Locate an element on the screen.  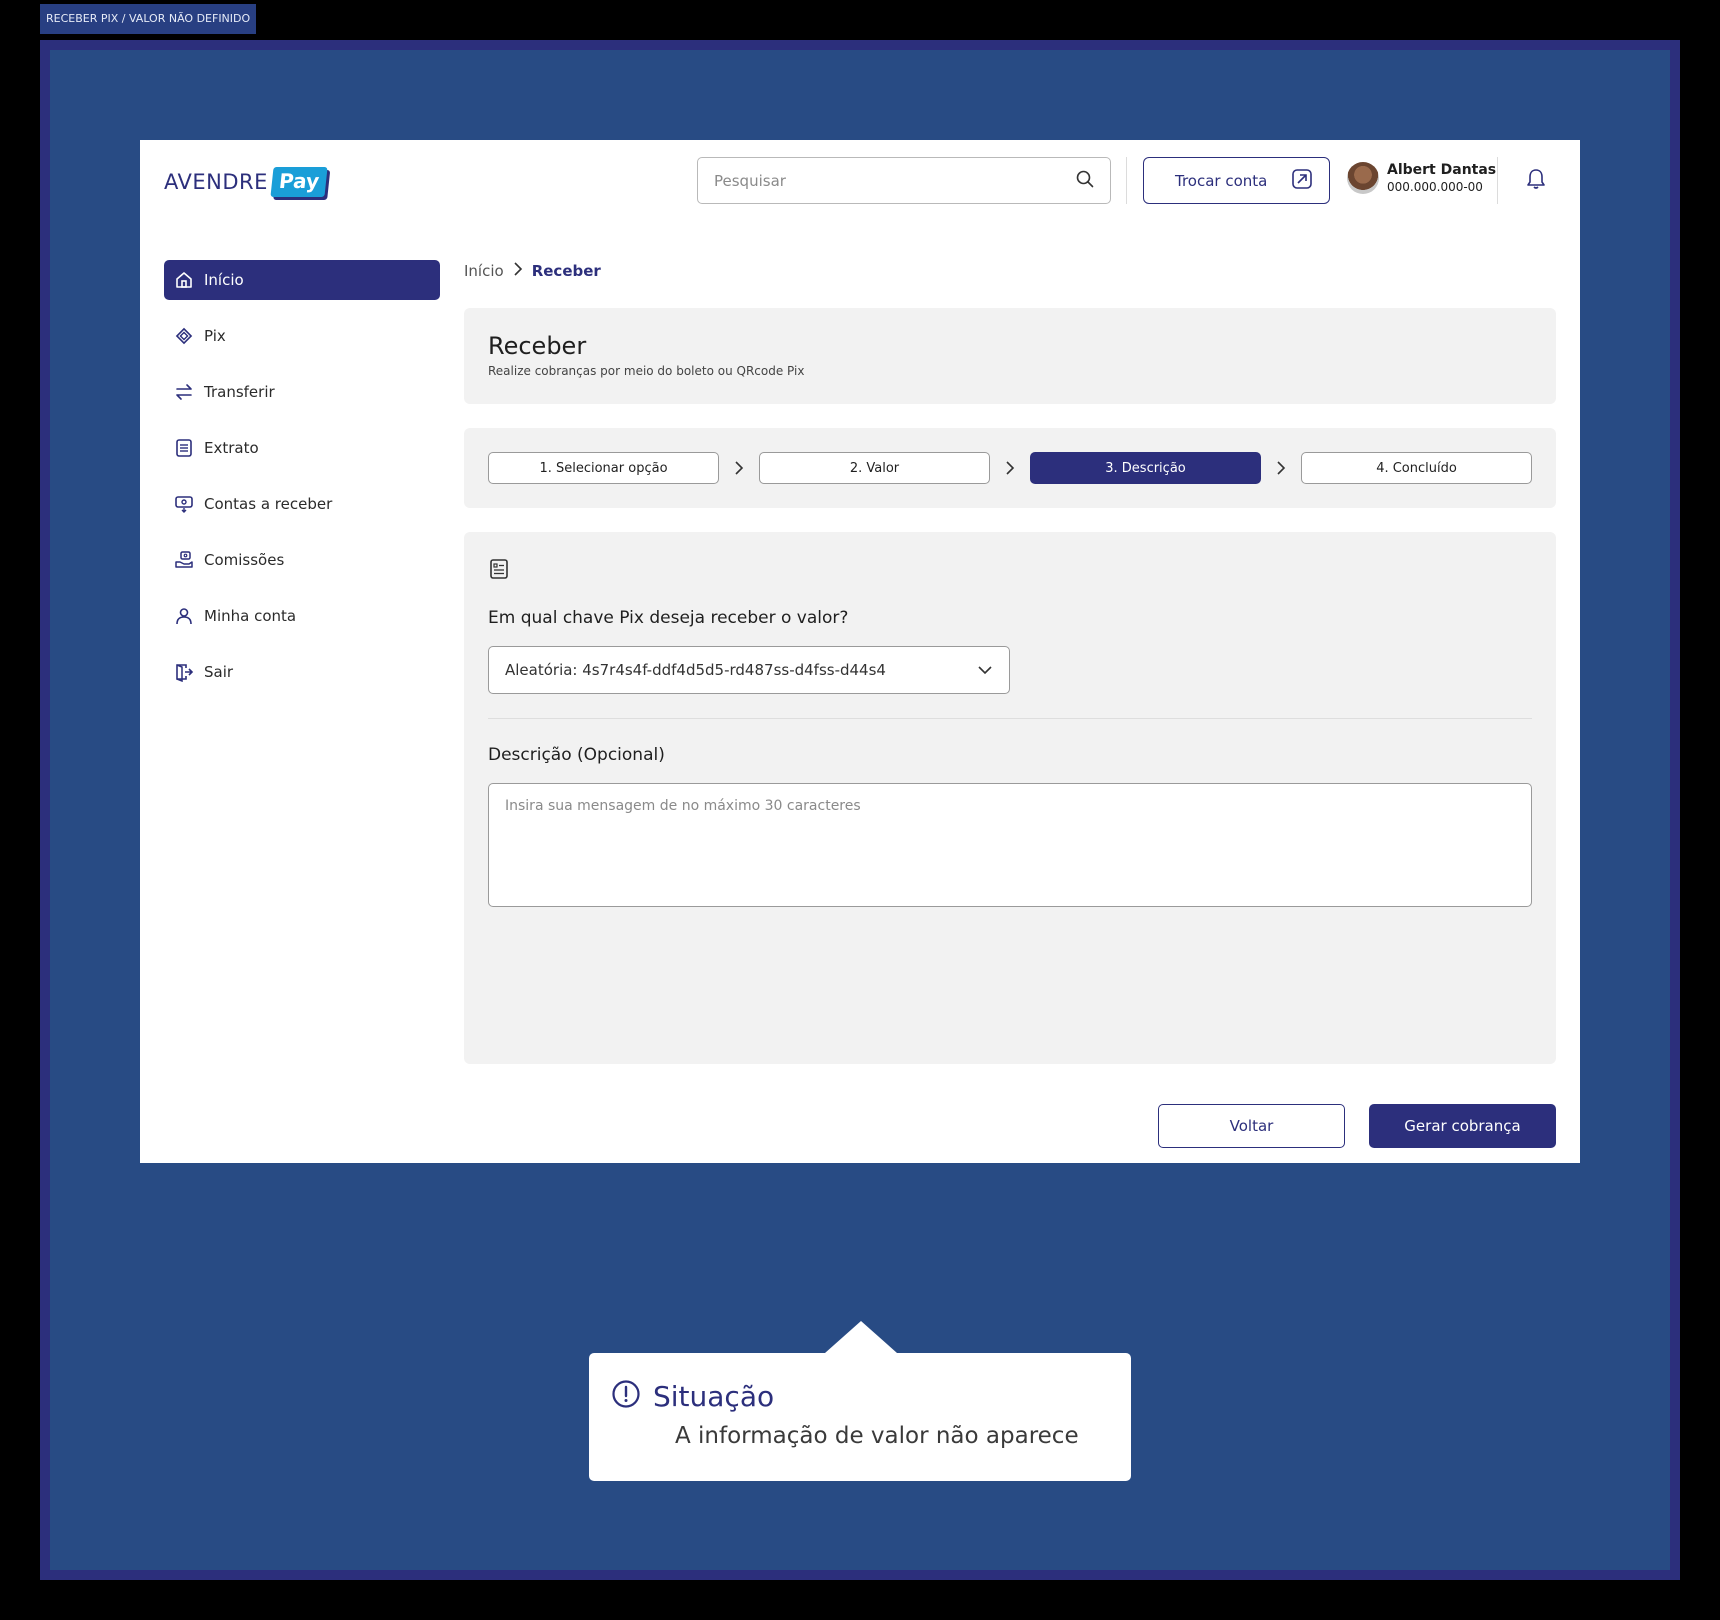
search-input: Pesquisar is located at coordinates (904, 180).